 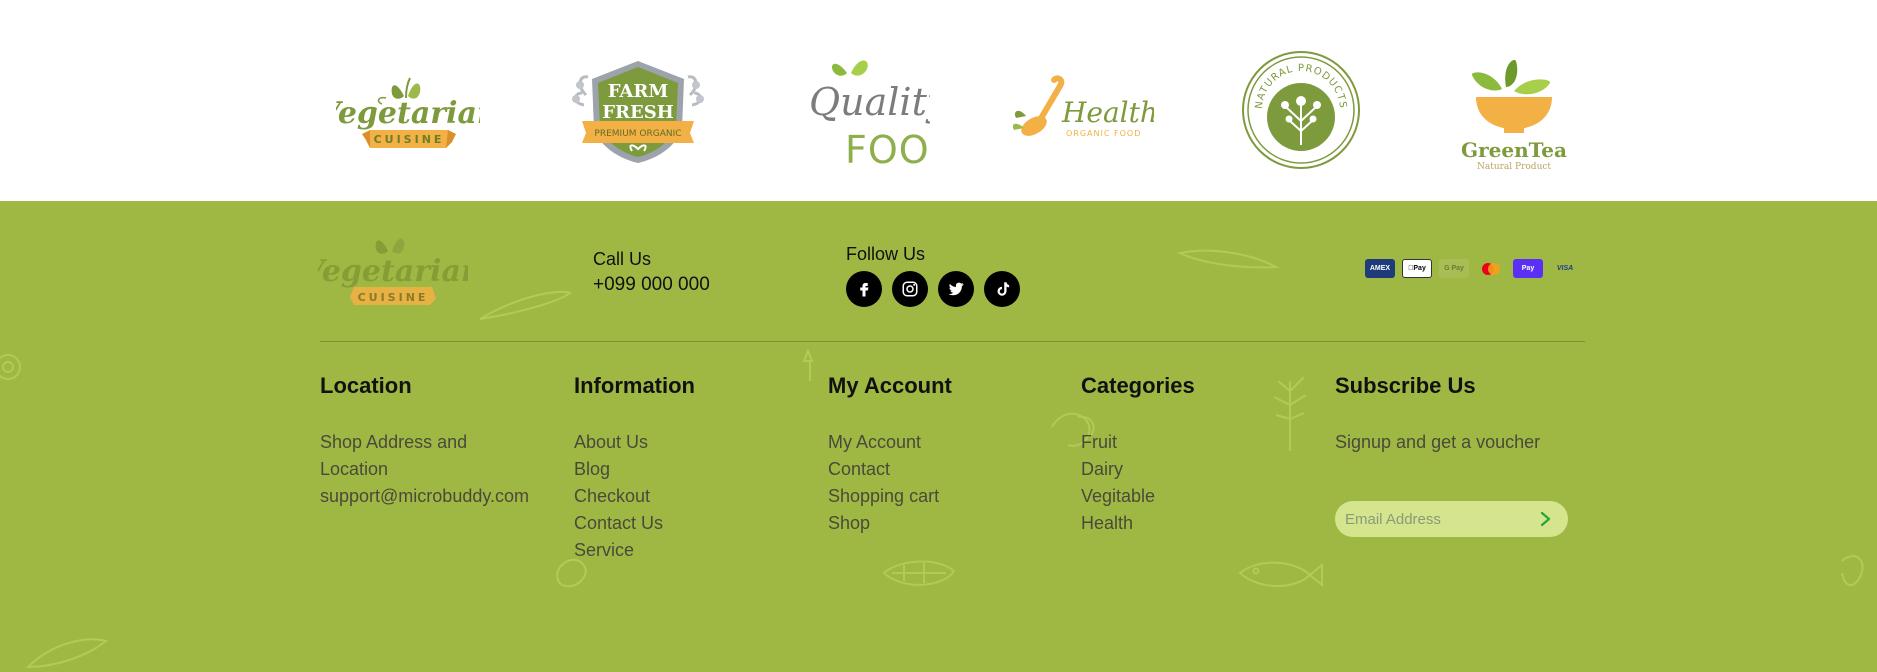 I want to click on chevron-right-icon, so click(x=1545, y=519).